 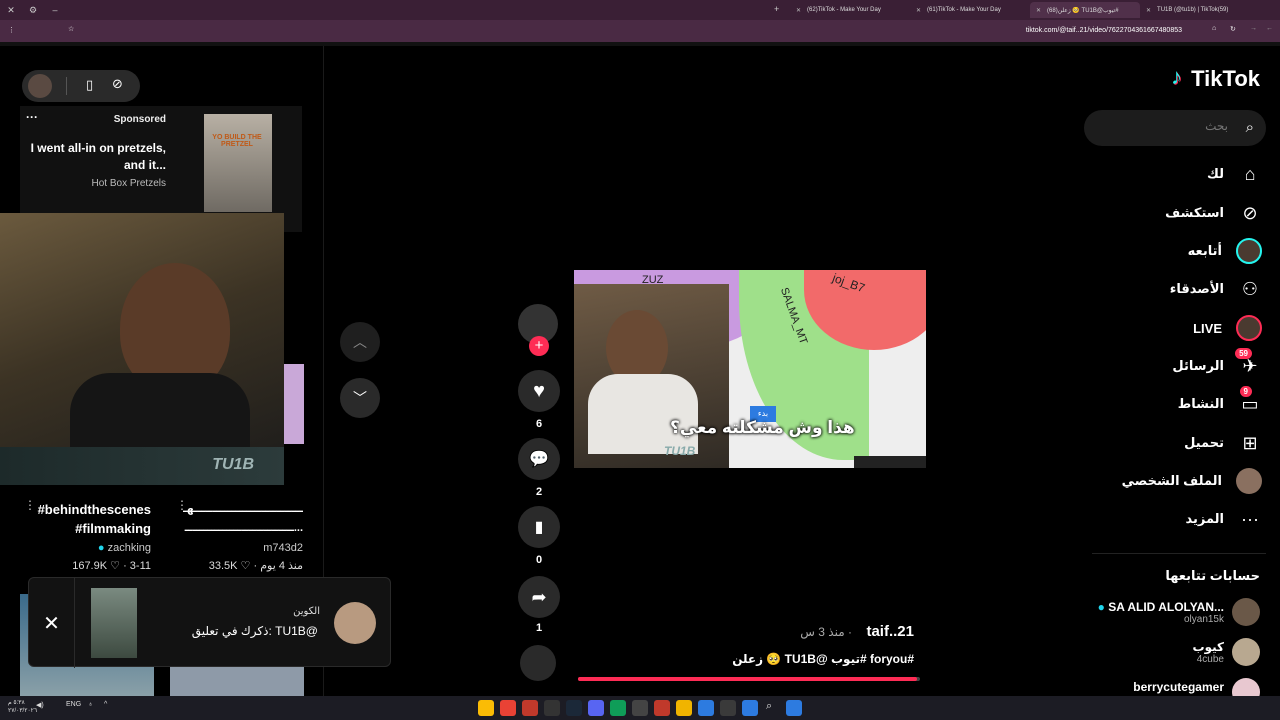 I want to click on clock: ٥:٣٨ م ٢٧/٠٣/٢٠٢٦, so click(x=22, y=707).